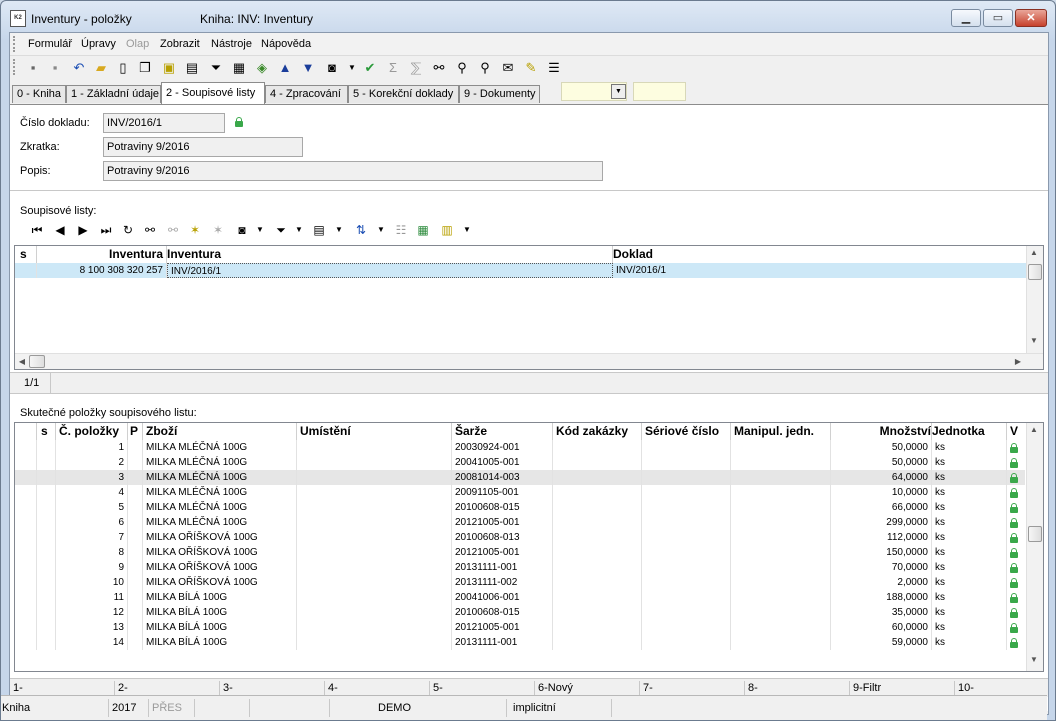 The height and width of the screenshot is (721, 1056). What do you see at coordinates (62, 688) in the screenshot?
I see `fkey-1: 1-` at bounding box center [62, 688].